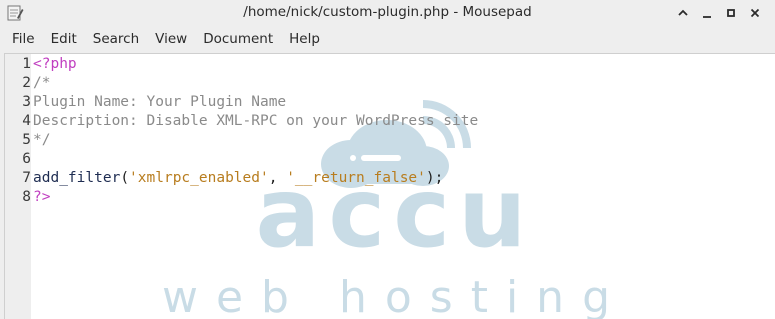 Image resolution: width=775 pixels, height=319 pixels. What do you see at coordinates (125, 178) in the screenshot?
I see `open-paren: (` at bounding box center [125, 178].